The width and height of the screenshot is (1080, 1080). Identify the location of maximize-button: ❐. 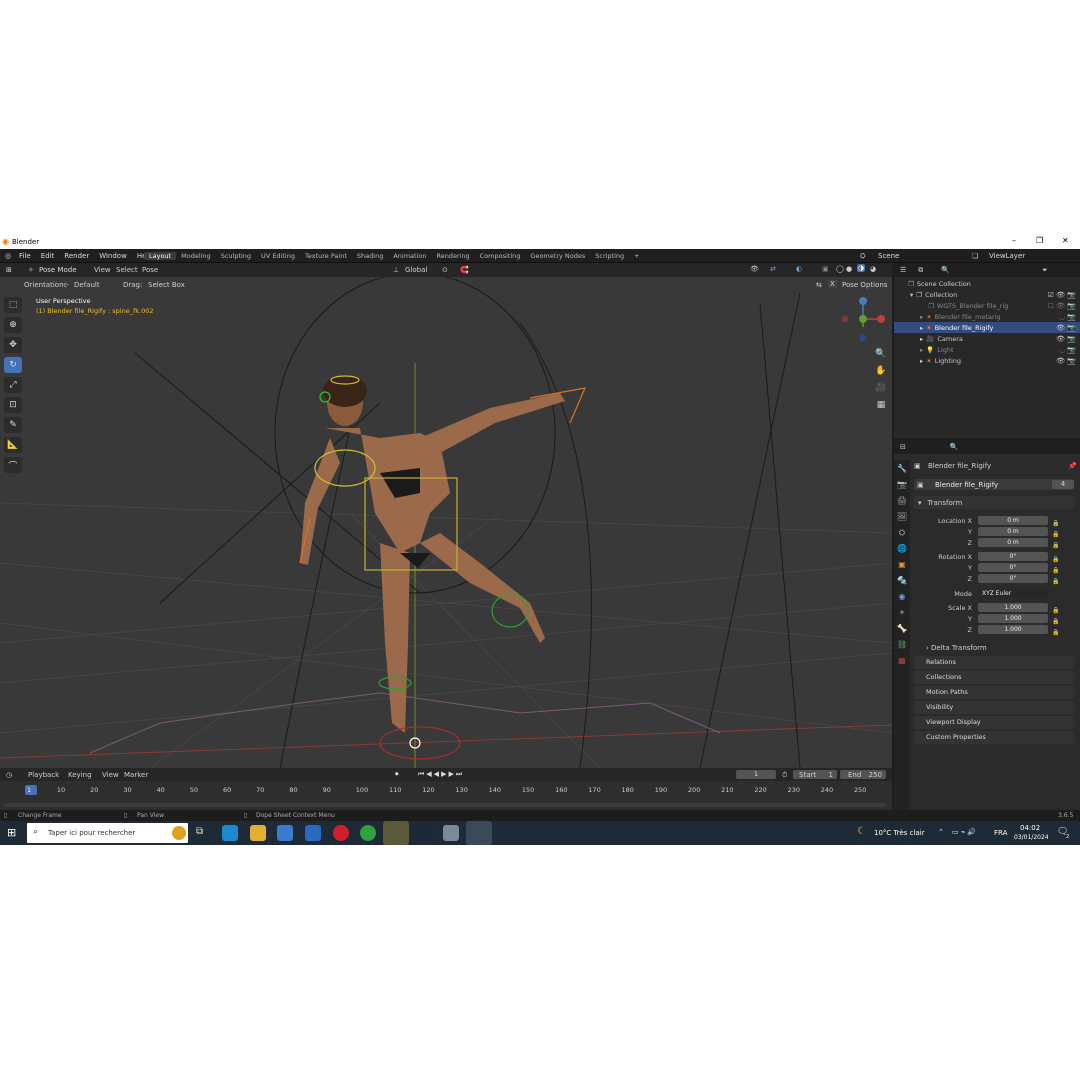
(1039, 240).